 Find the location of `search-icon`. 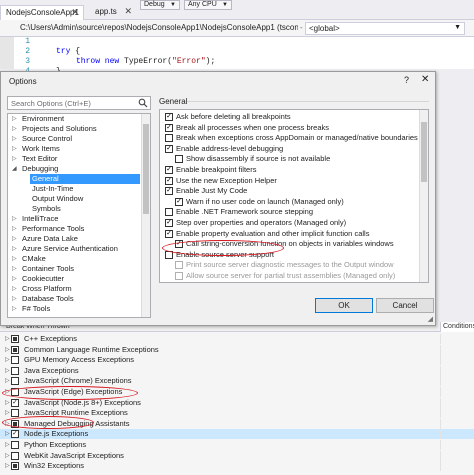

search-icon is located at coordinates (143, 103).